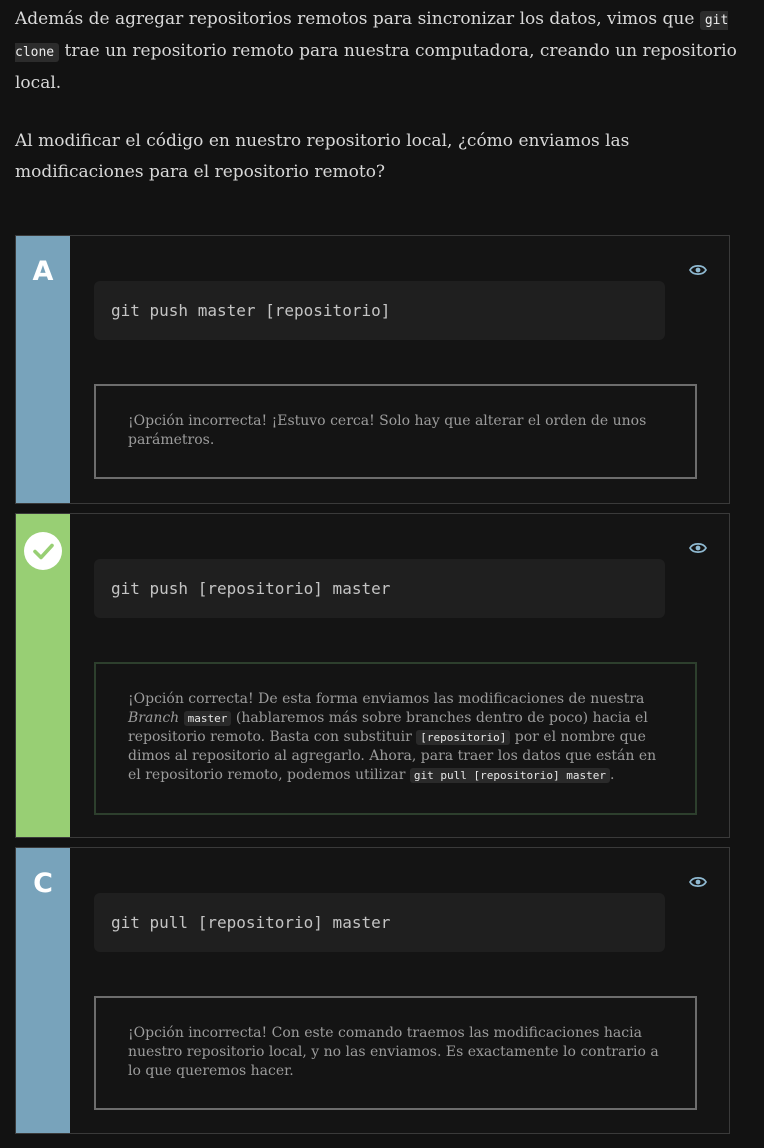  What do you see at coordinates (379, 922) in the screenshot?
I see `option-c-code: git pull [repositorio] master` at bounding box center [379, 922].